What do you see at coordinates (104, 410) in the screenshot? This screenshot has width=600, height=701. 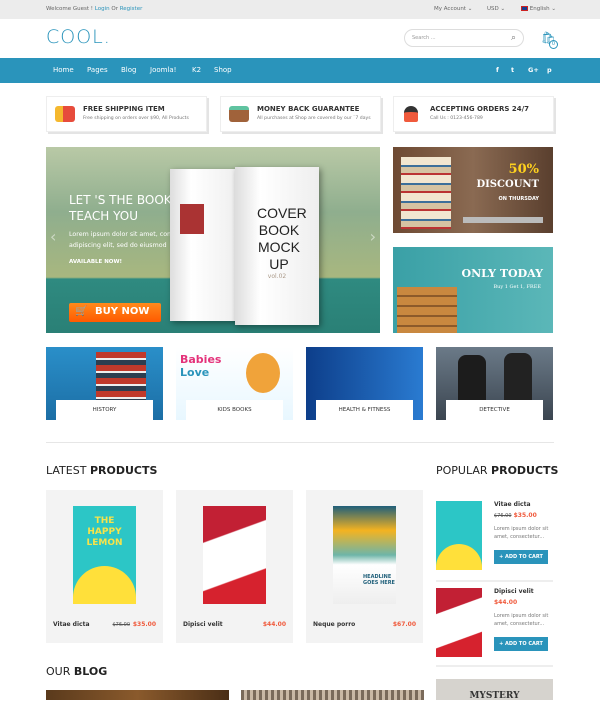 I see `category-label: HISTORY` at bounding box center [104, 410].